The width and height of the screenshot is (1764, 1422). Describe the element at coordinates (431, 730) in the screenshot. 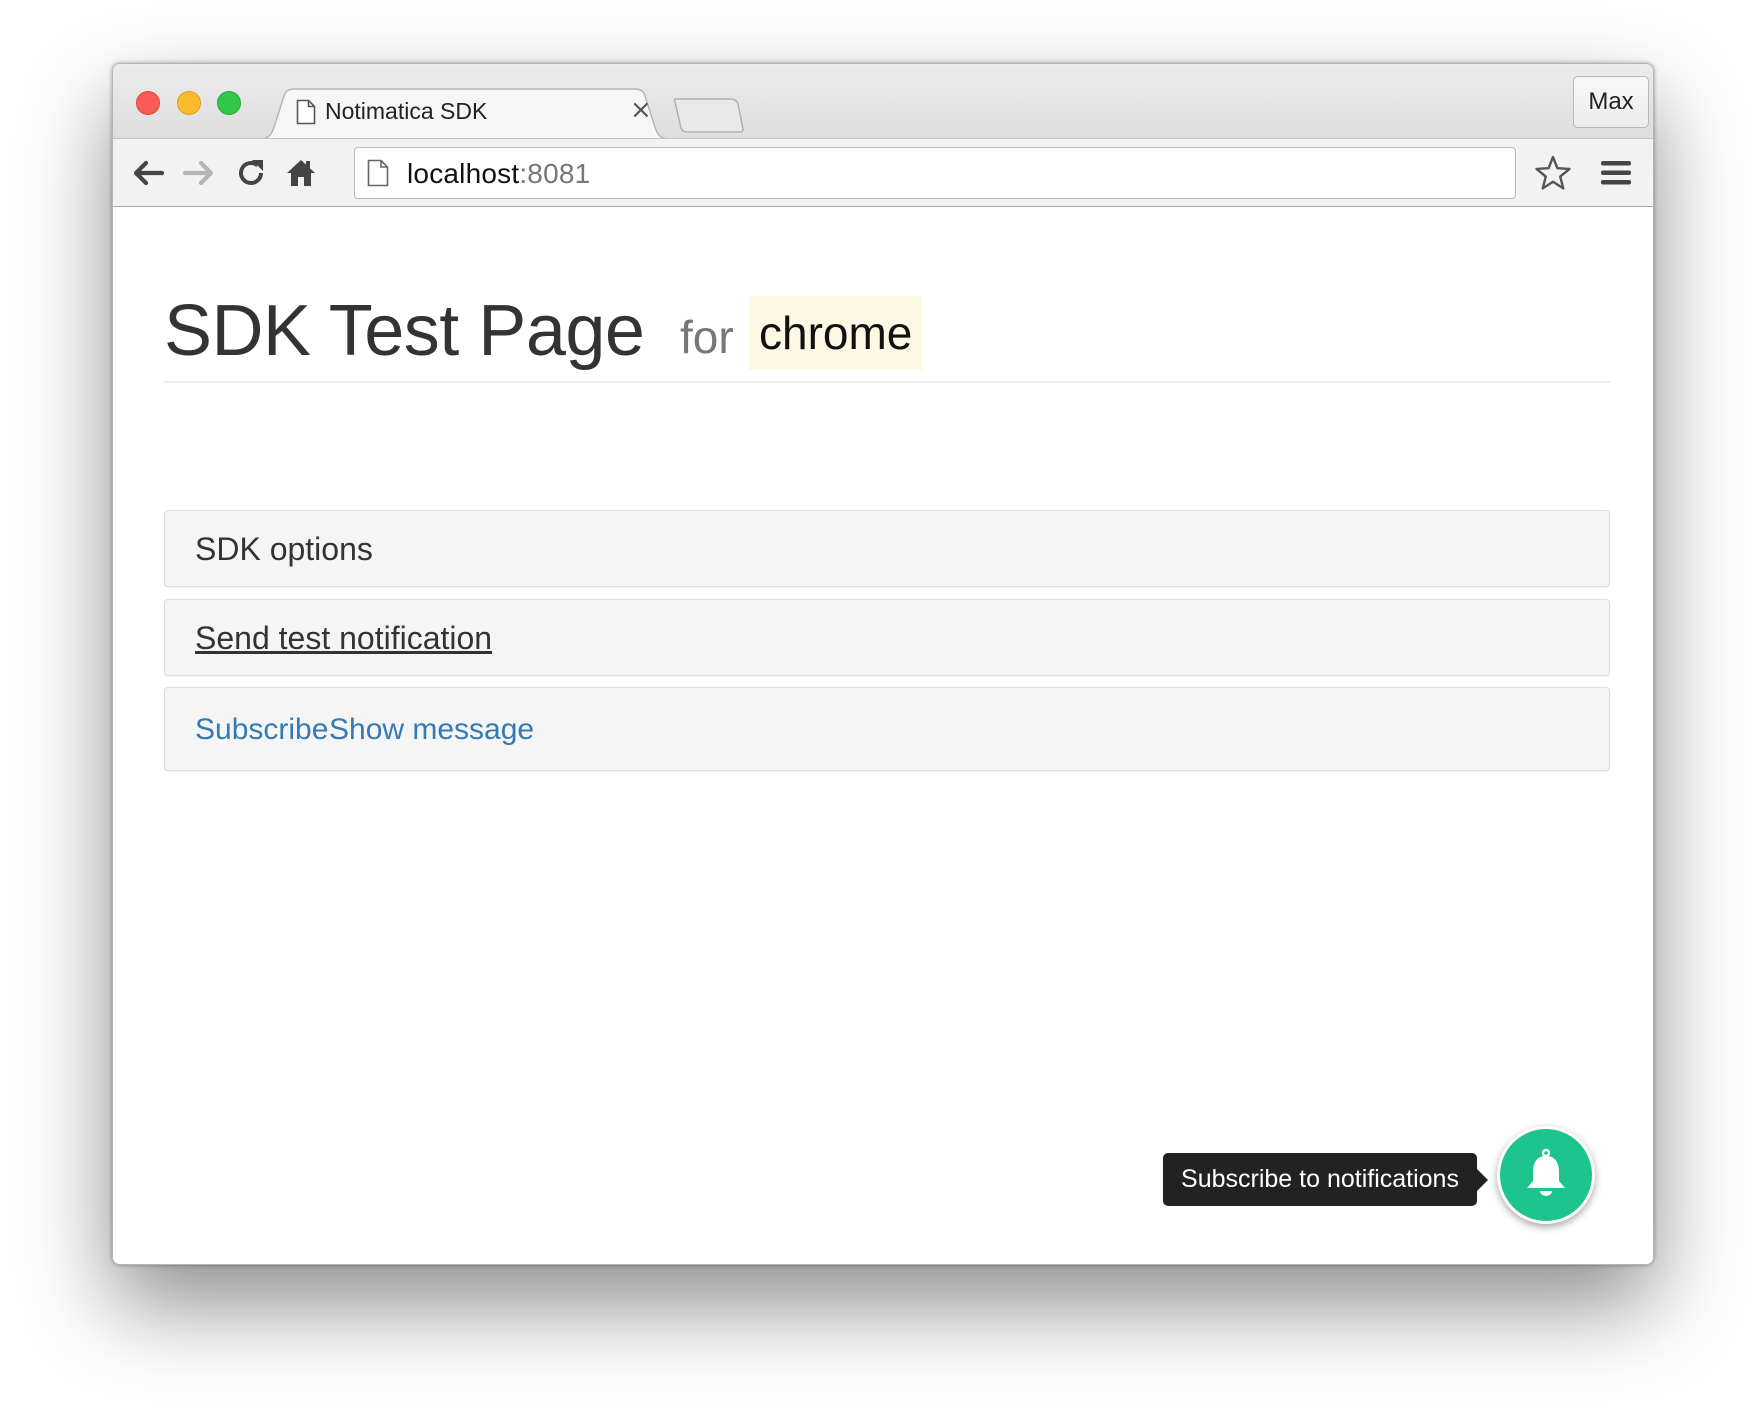

I see `show-message-link: Show message` at that location.